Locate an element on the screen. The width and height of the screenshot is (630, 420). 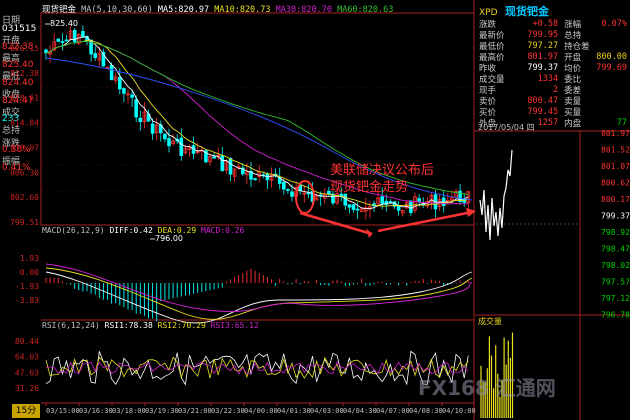
mini-chart-header: 2017/05/04 四 is located at coordinates (506, 127).